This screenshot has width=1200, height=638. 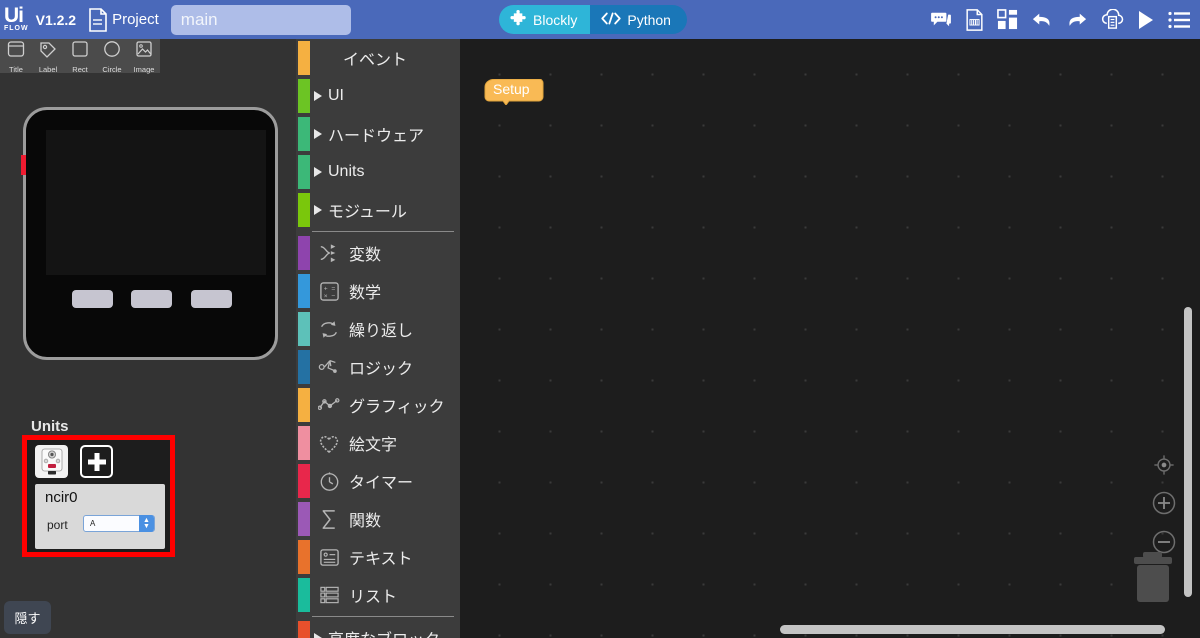 I want to click on tab-python-label: Python, so click(x=649, y=19).